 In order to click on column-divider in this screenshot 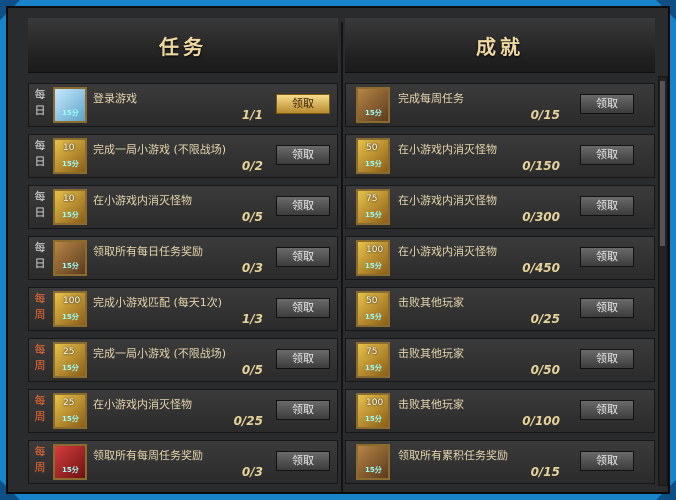, I will do `click(342, 257)`.